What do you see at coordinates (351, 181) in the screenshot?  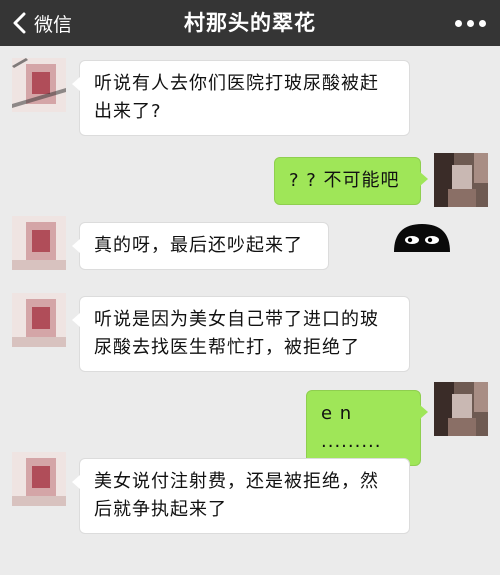 I see `message-bubble: ? ? 不可能吧` at bounding box center [351, 181].